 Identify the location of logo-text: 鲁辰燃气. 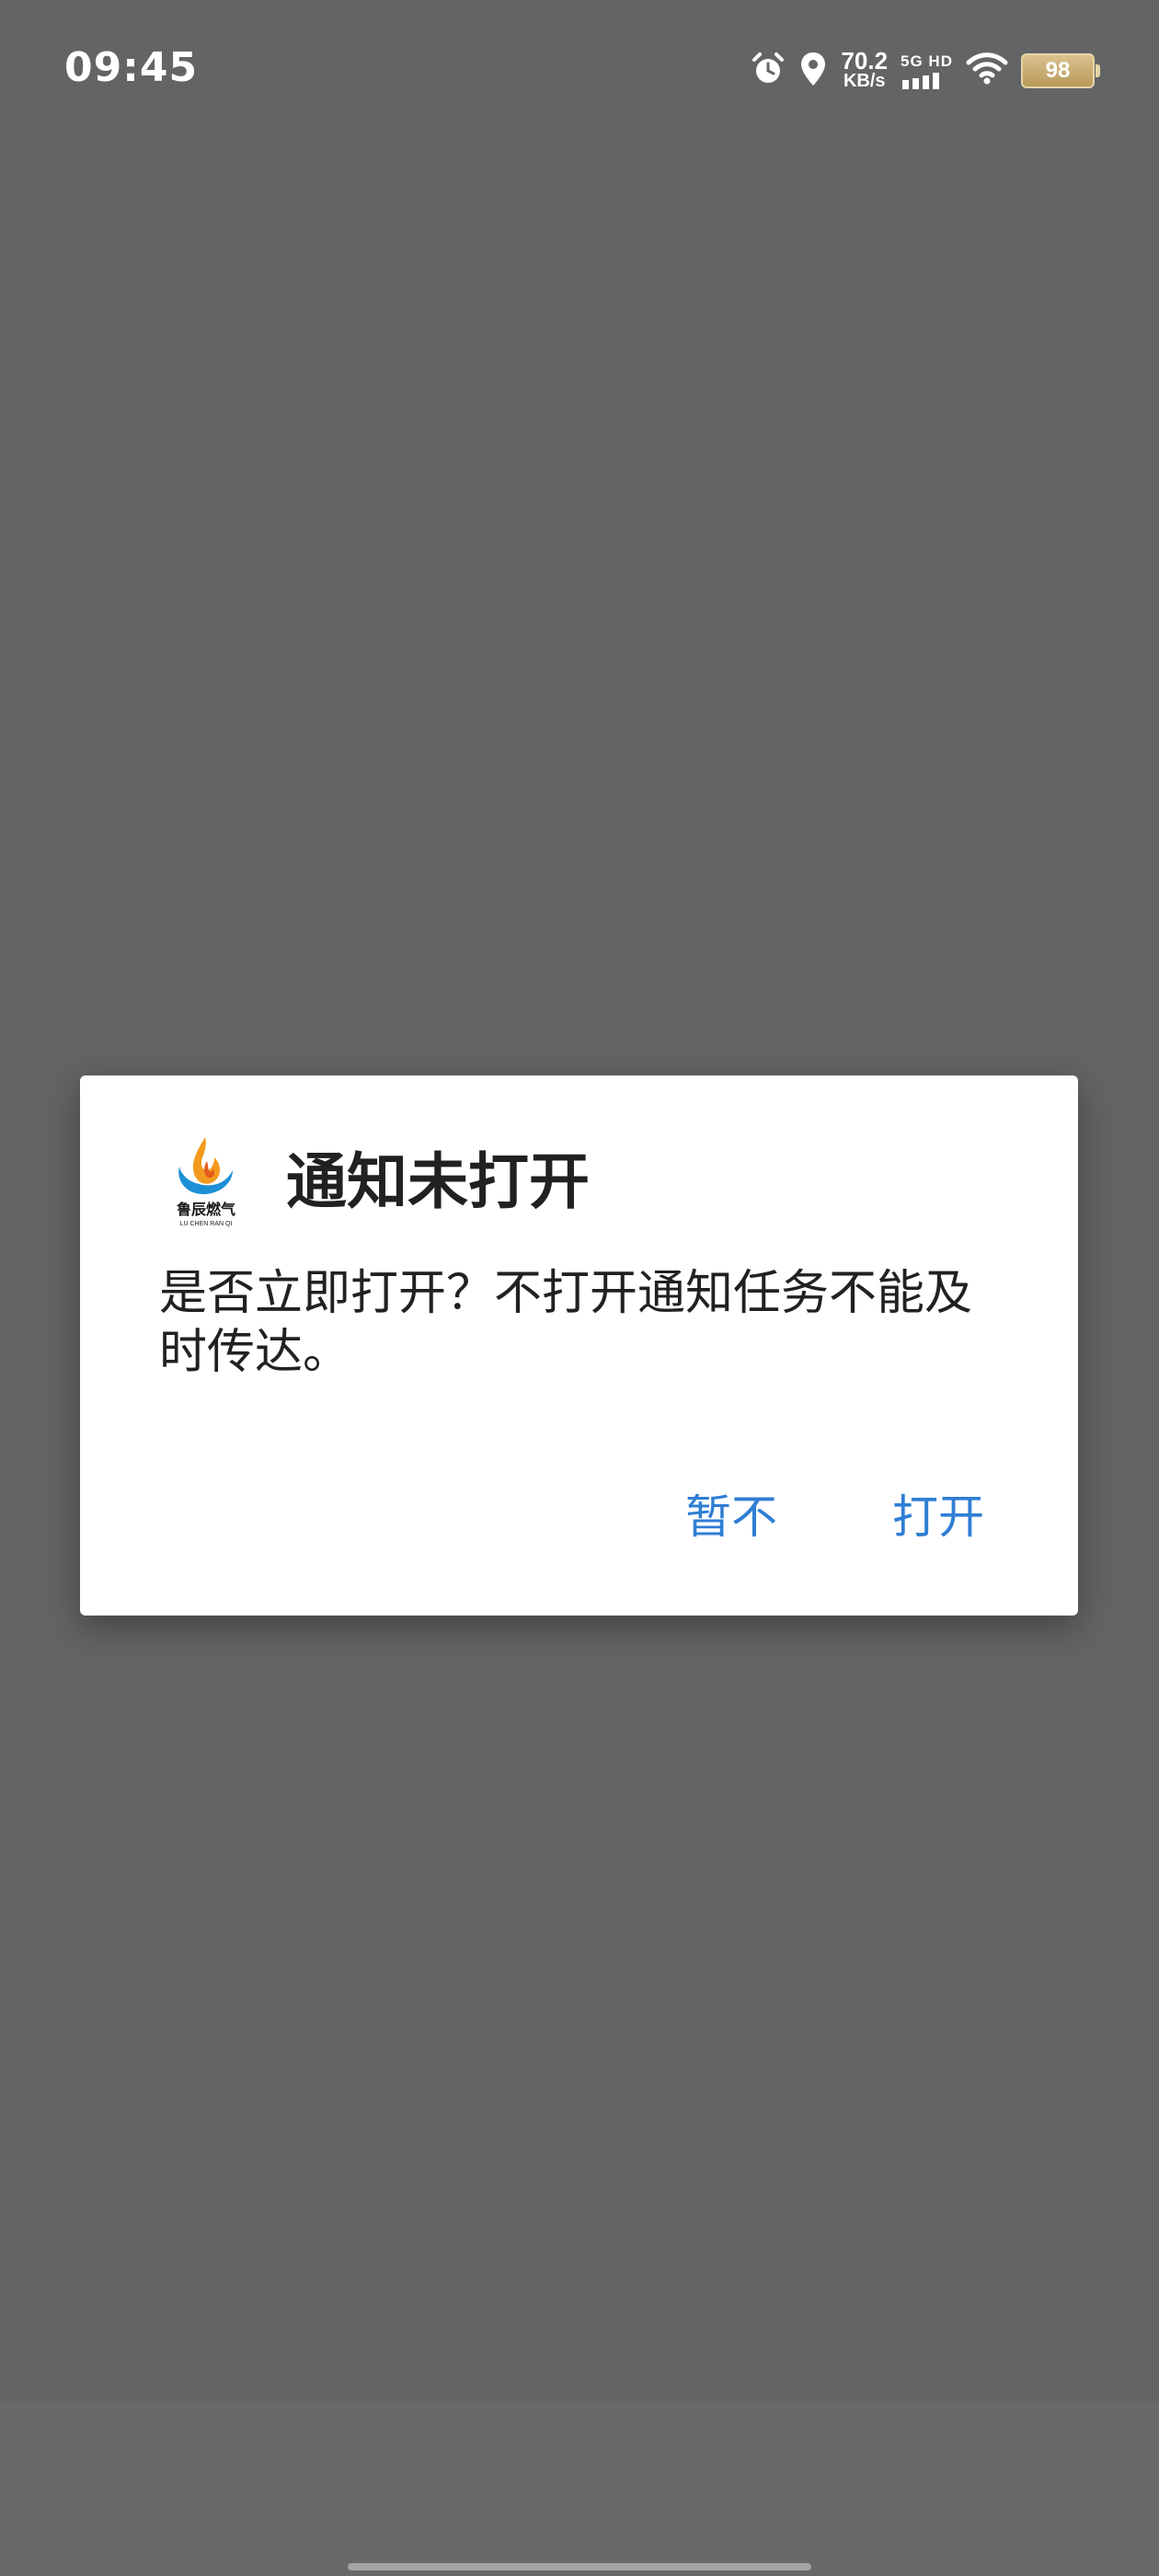
(205, 1209).